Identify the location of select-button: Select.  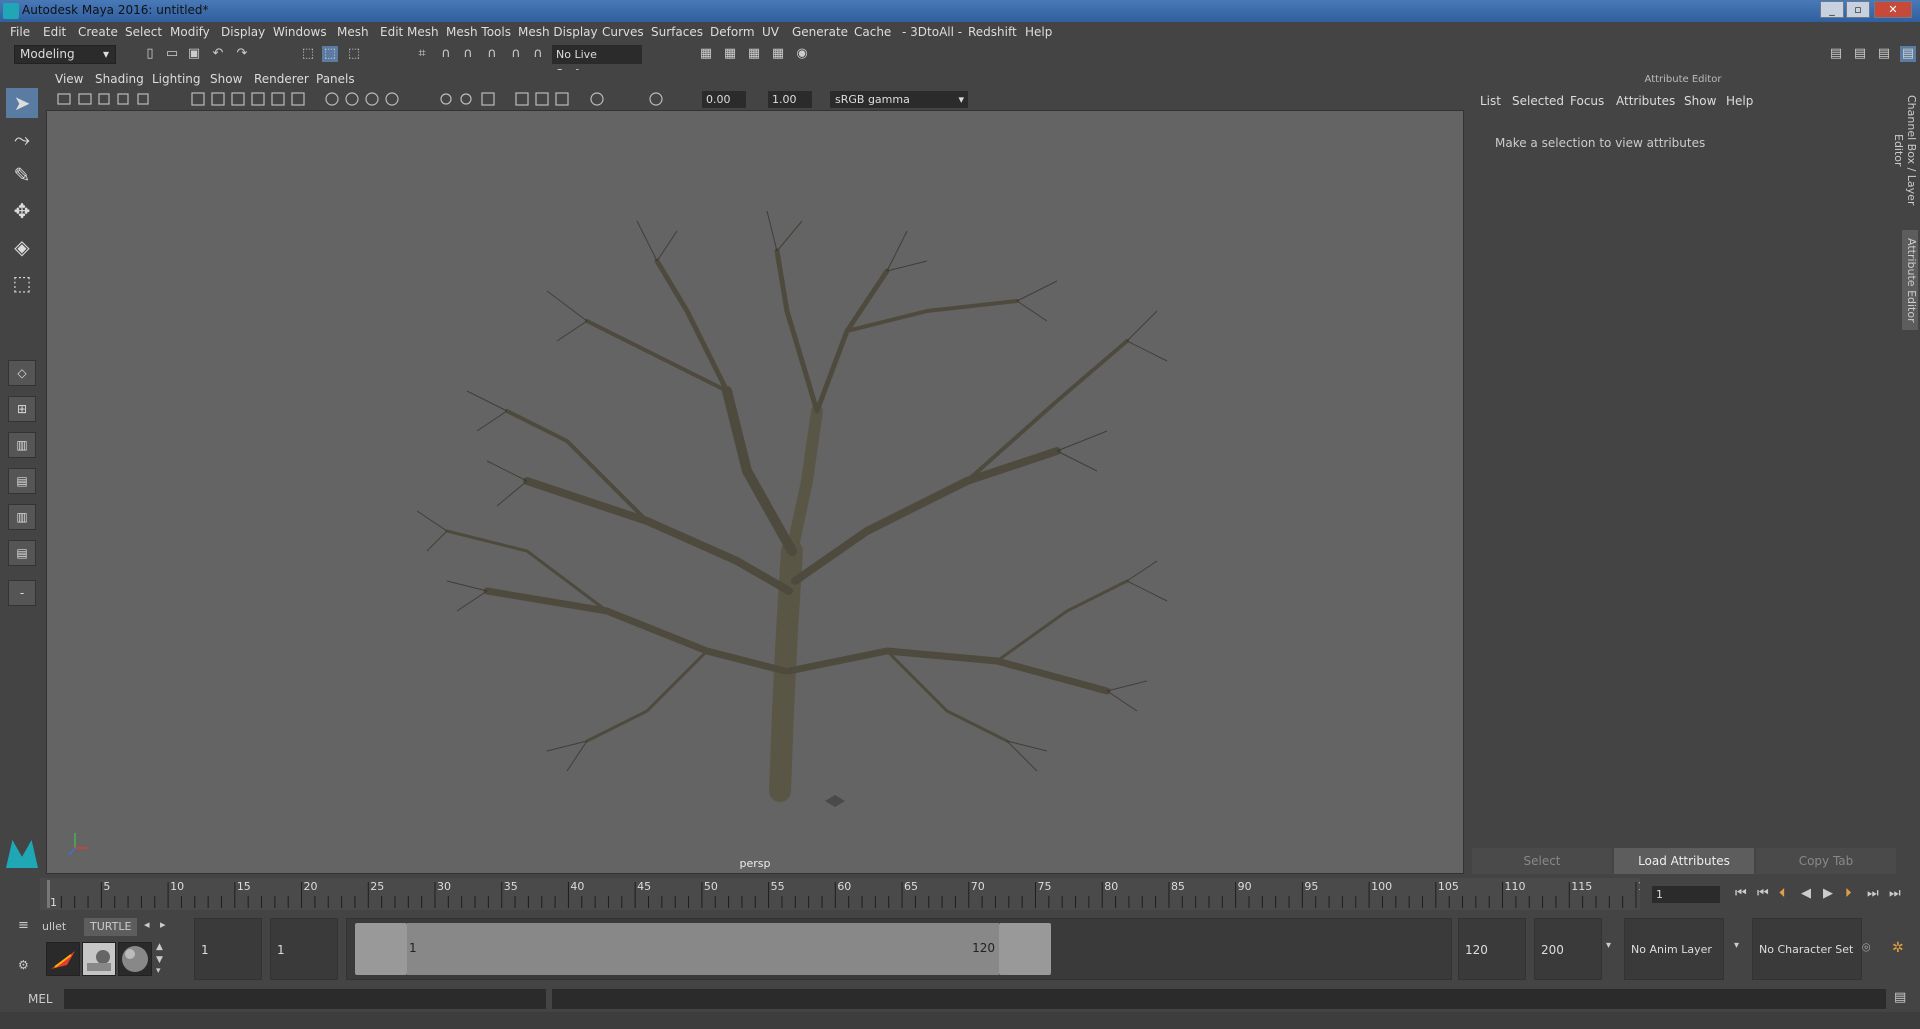
(1542, 861).